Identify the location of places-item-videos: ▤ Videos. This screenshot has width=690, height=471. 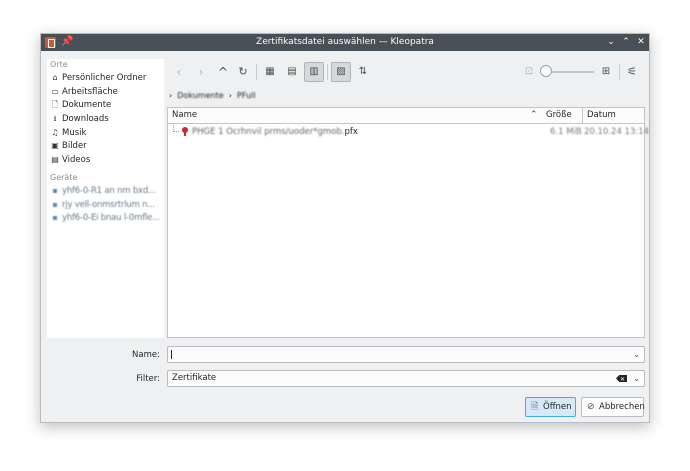
(105, 160).